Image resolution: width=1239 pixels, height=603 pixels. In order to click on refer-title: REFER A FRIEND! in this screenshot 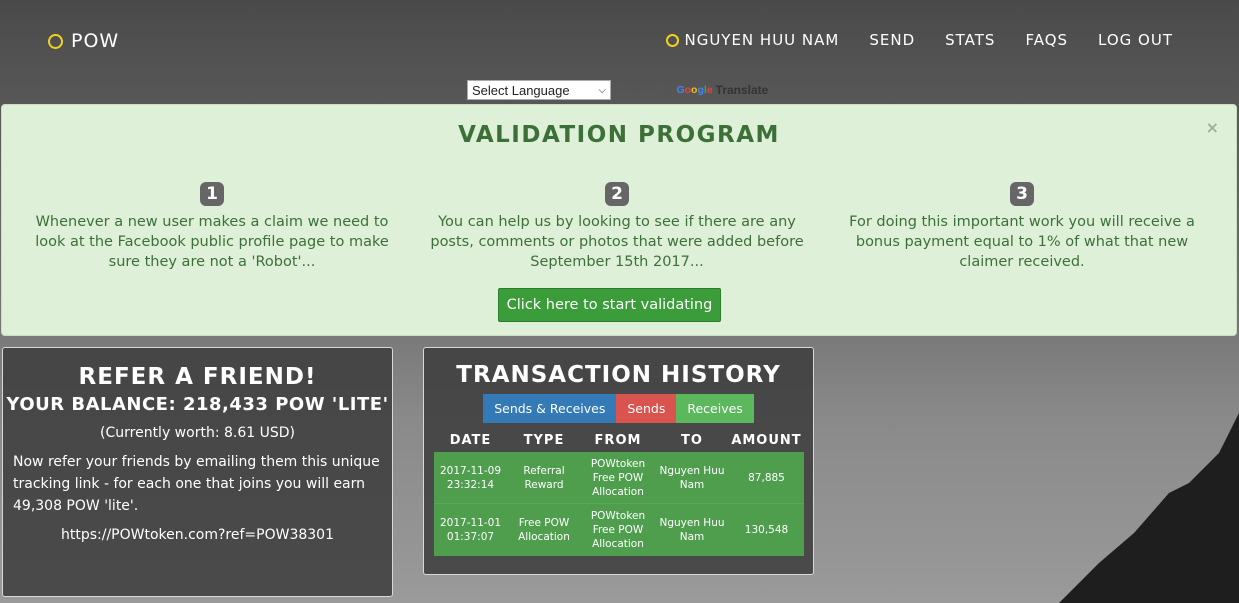, I will do `click(197, 377)`.